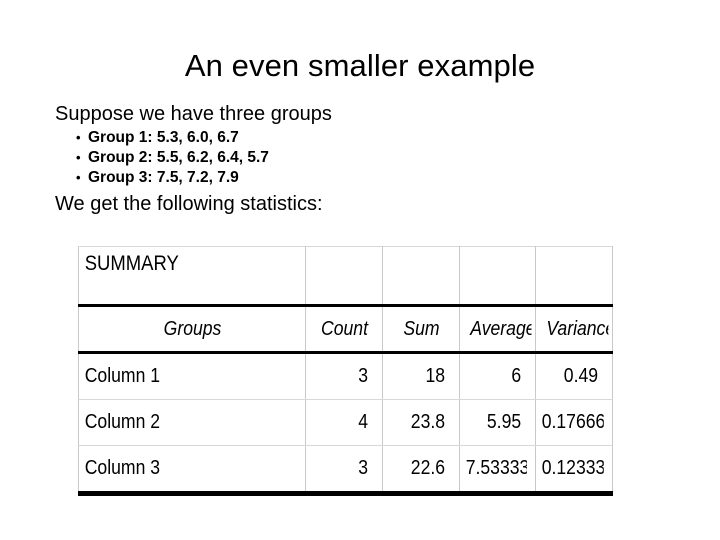 The height and width of the screenshot is (540, 720). I want to click on cell-variance: 0.123333, so click(569, 470).